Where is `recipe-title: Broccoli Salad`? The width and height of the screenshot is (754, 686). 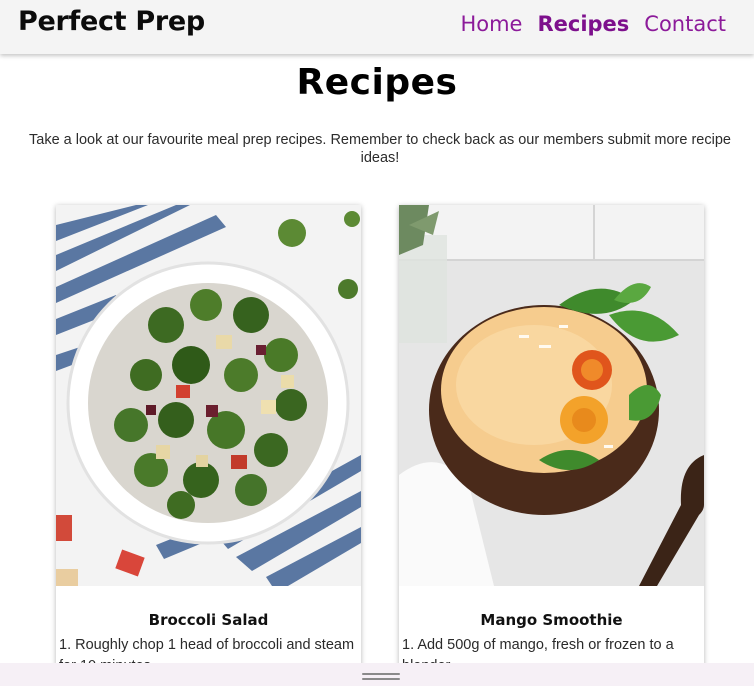 recipe-title: Broccoli Salad is located at coordinates (208, 620).